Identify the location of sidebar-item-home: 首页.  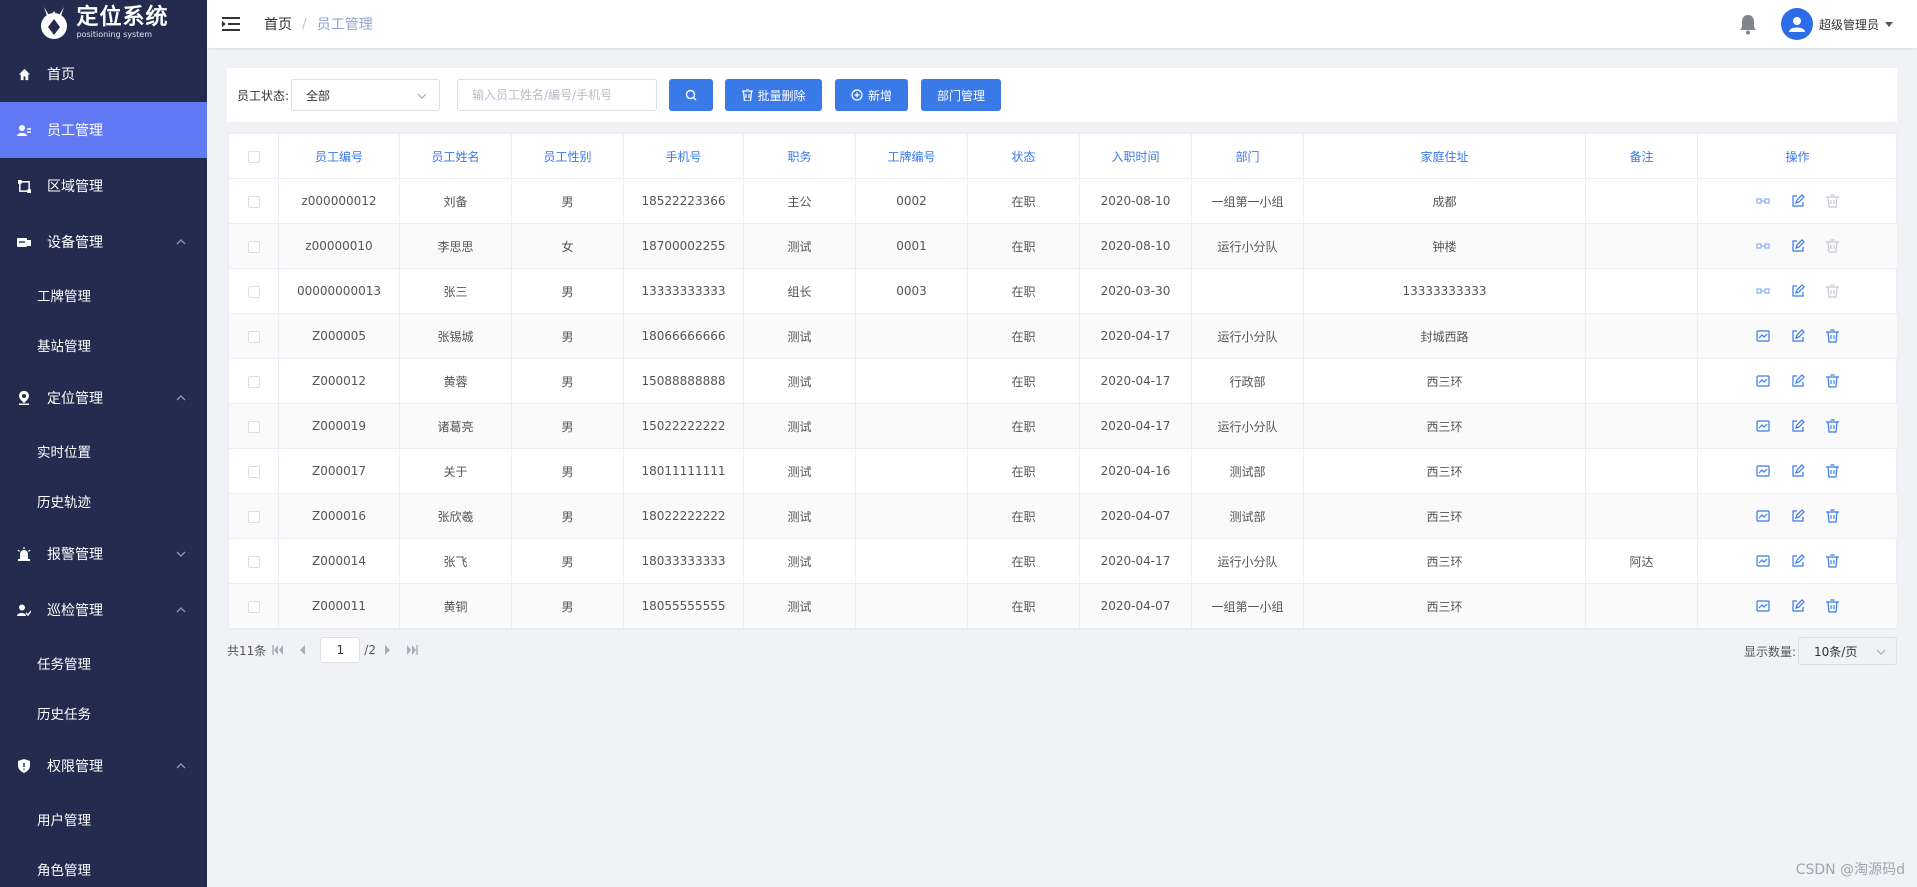
(103, 74).